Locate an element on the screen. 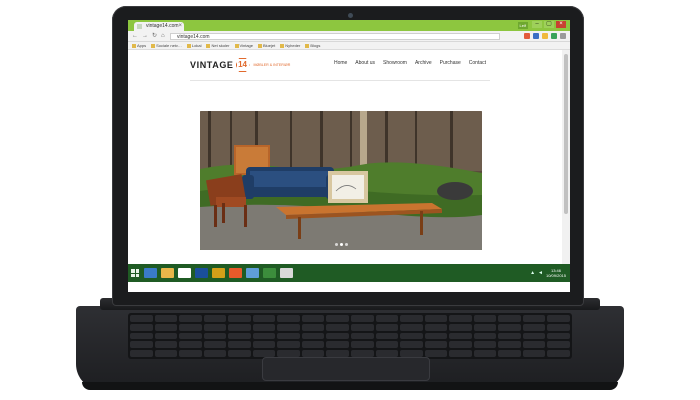  bookmark-item: Vintage is located at coordinates (243, 45).